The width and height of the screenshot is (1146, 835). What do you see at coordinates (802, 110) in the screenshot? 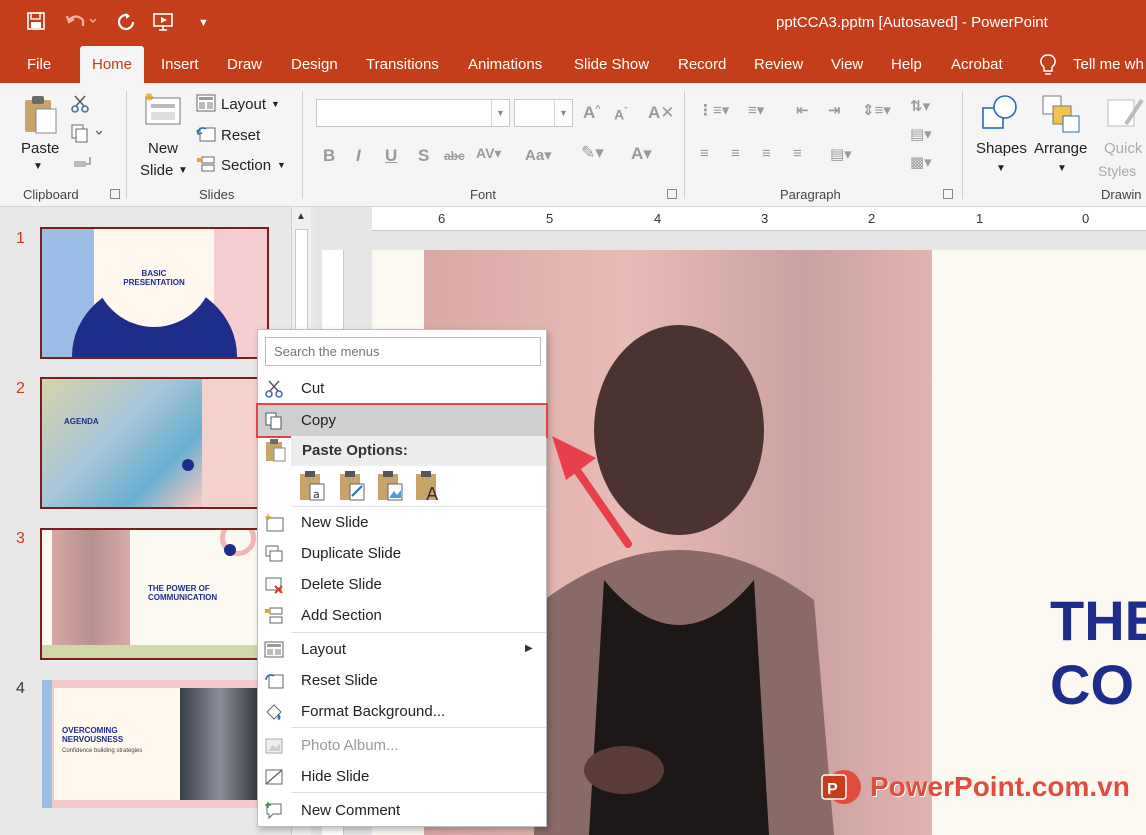
I see `decrease-indent-icon: ⇤` at bounding box center [802, 110].